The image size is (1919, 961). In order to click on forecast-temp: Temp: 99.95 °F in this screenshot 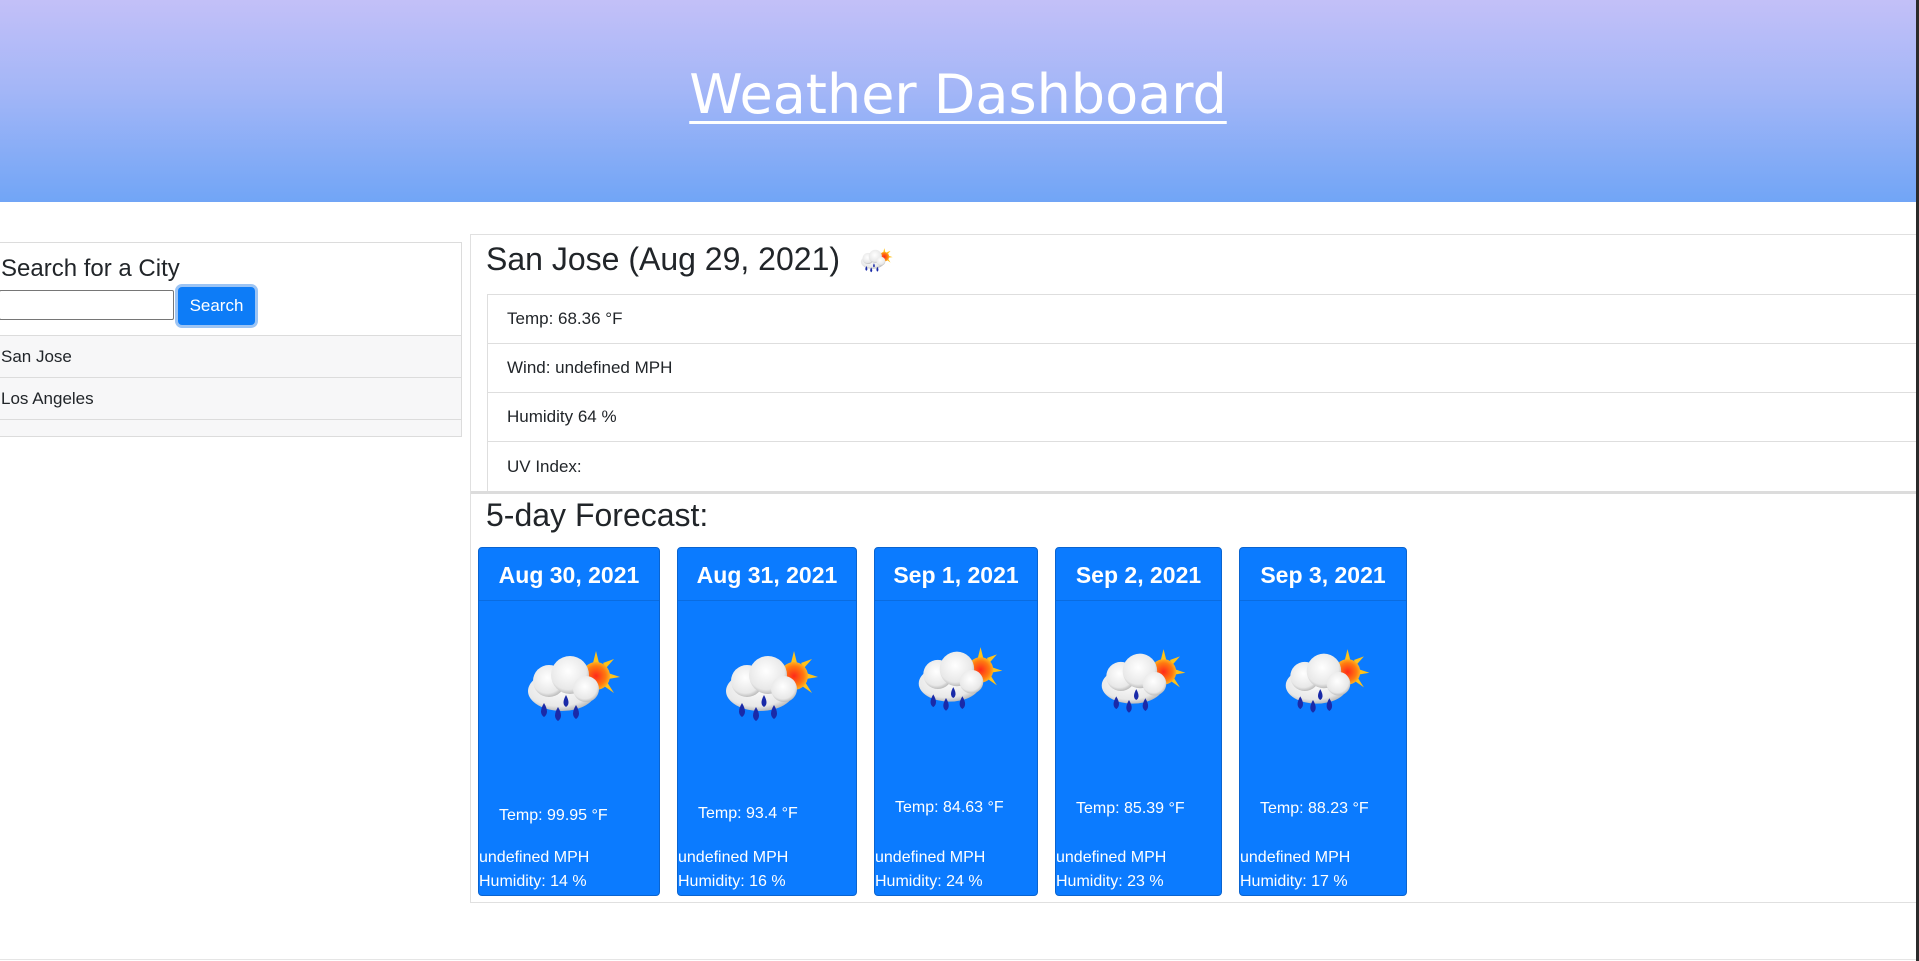, I will do `click(553, 815)`.